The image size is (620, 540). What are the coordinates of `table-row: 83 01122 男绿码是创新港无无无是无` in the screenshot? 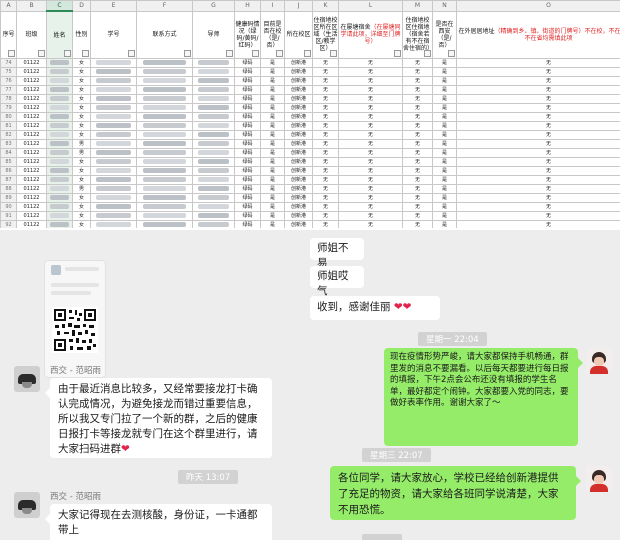 It's located at (310, 144).